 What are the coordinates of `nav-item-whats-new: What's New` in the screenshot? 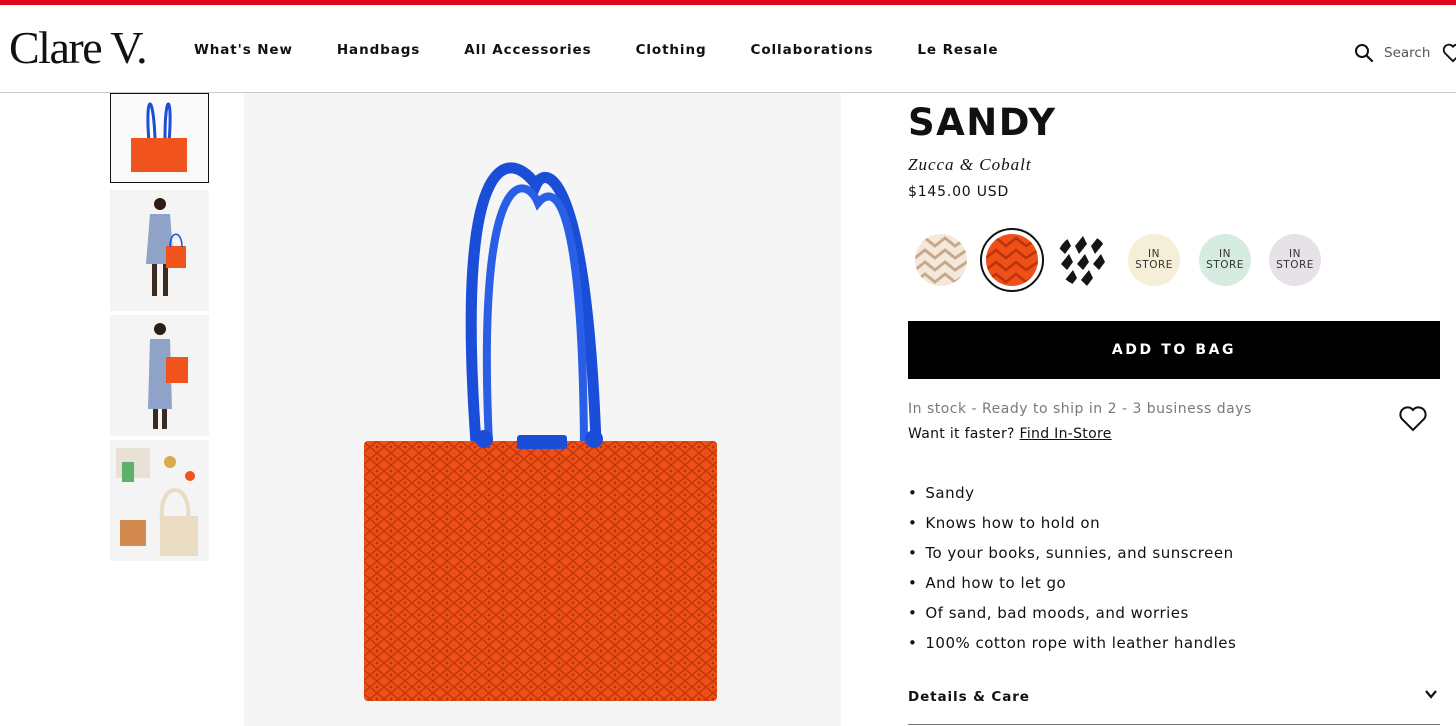 It's located at (243, 50).